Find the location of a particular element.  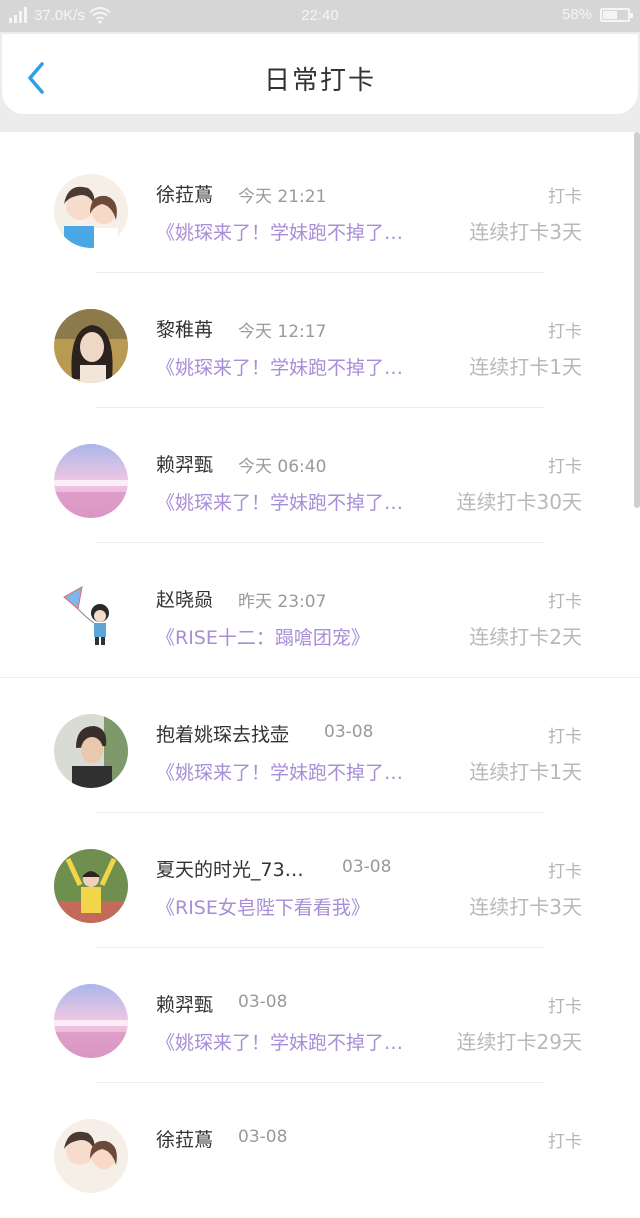

battery-icon is located at coordinates (616, 14).